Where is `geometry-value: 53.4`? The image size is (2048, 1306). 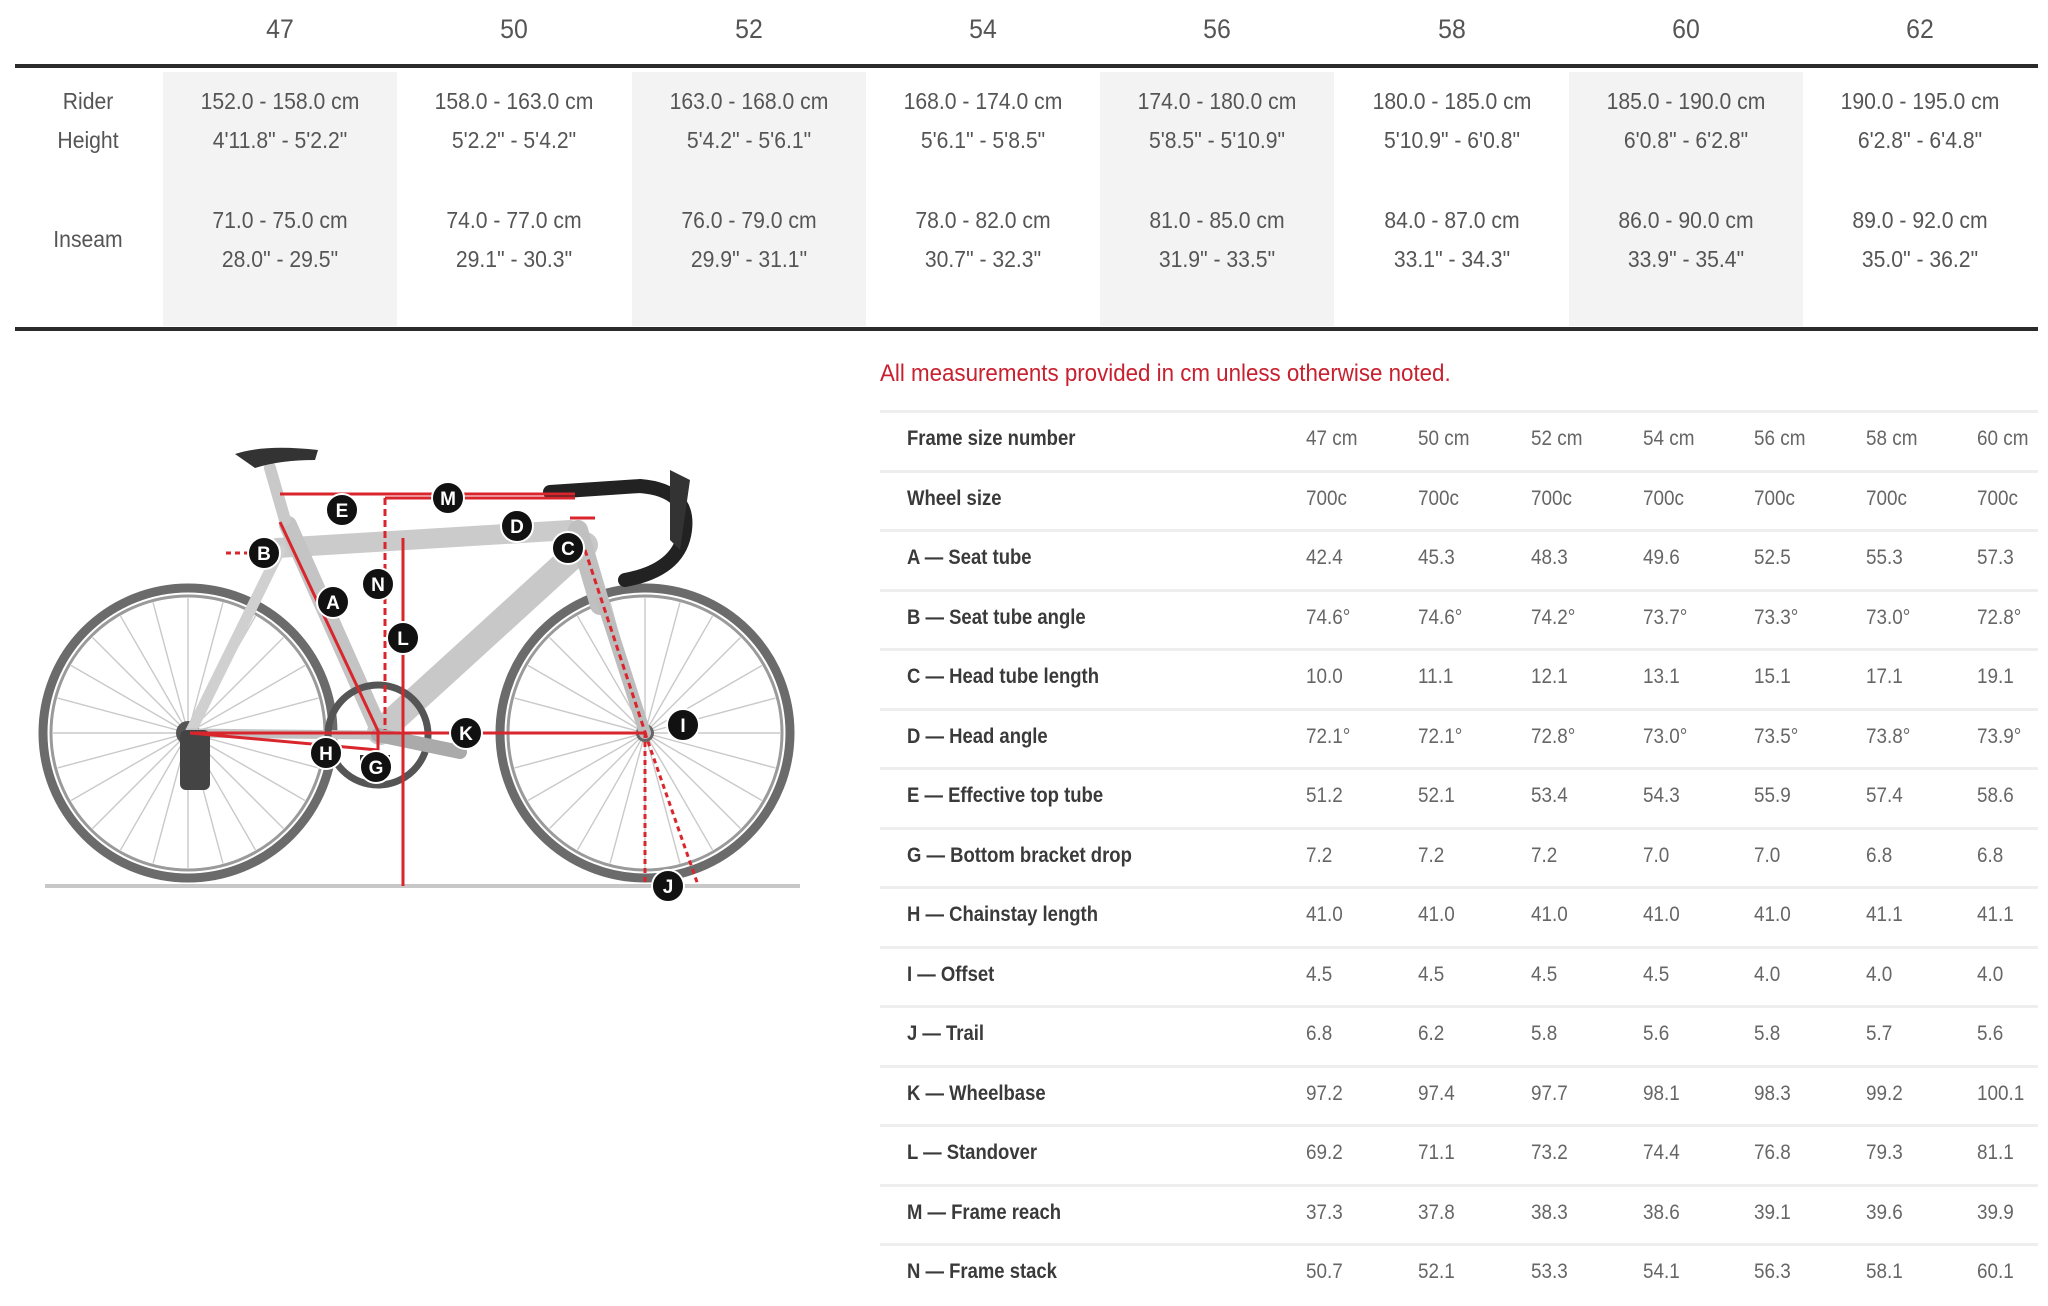 geometry-value: 53.4 is located at coordinates (1549, 795).